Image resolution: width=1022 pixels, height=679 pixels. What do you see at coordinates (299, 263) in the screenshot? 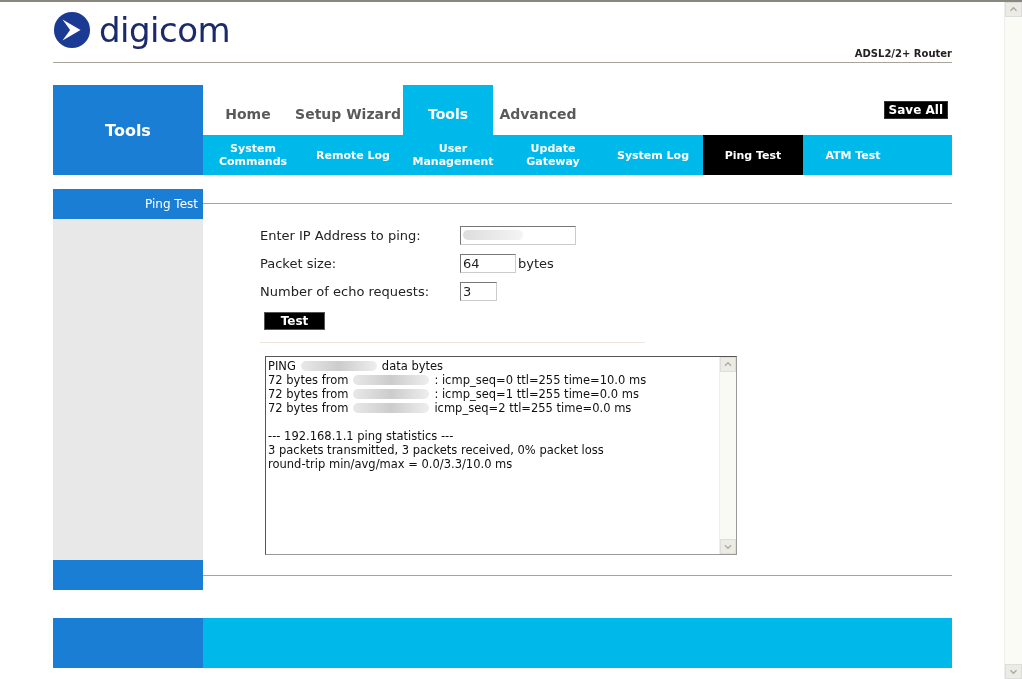
I see `field-label: Packet size:` at bounding box center [299, 263].